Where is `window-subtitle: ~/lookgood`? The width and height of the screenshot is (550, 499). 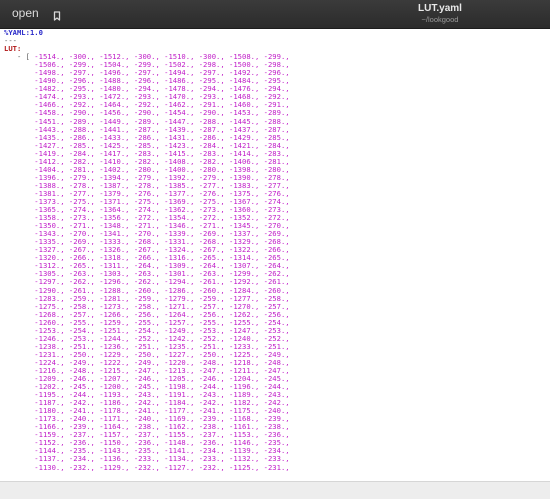 window-subtitle: ~/lookgood is located at coordinates (440, 19).